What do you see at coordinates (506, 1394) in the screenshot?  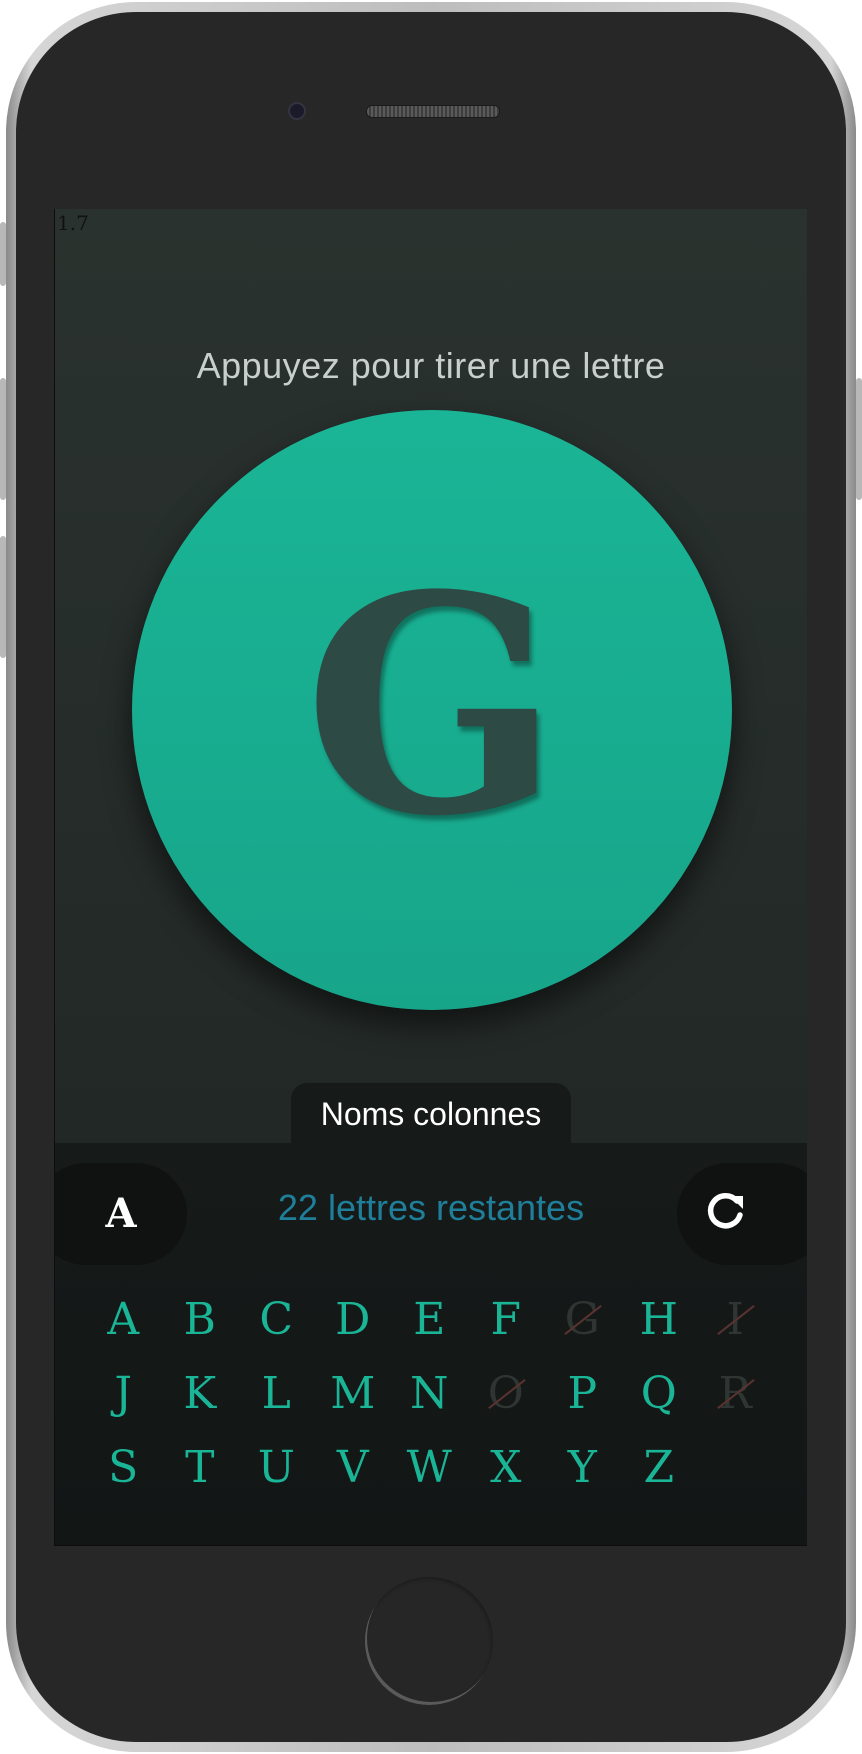 I see `letter-o-used: O` at bounding box center [506, 1394].